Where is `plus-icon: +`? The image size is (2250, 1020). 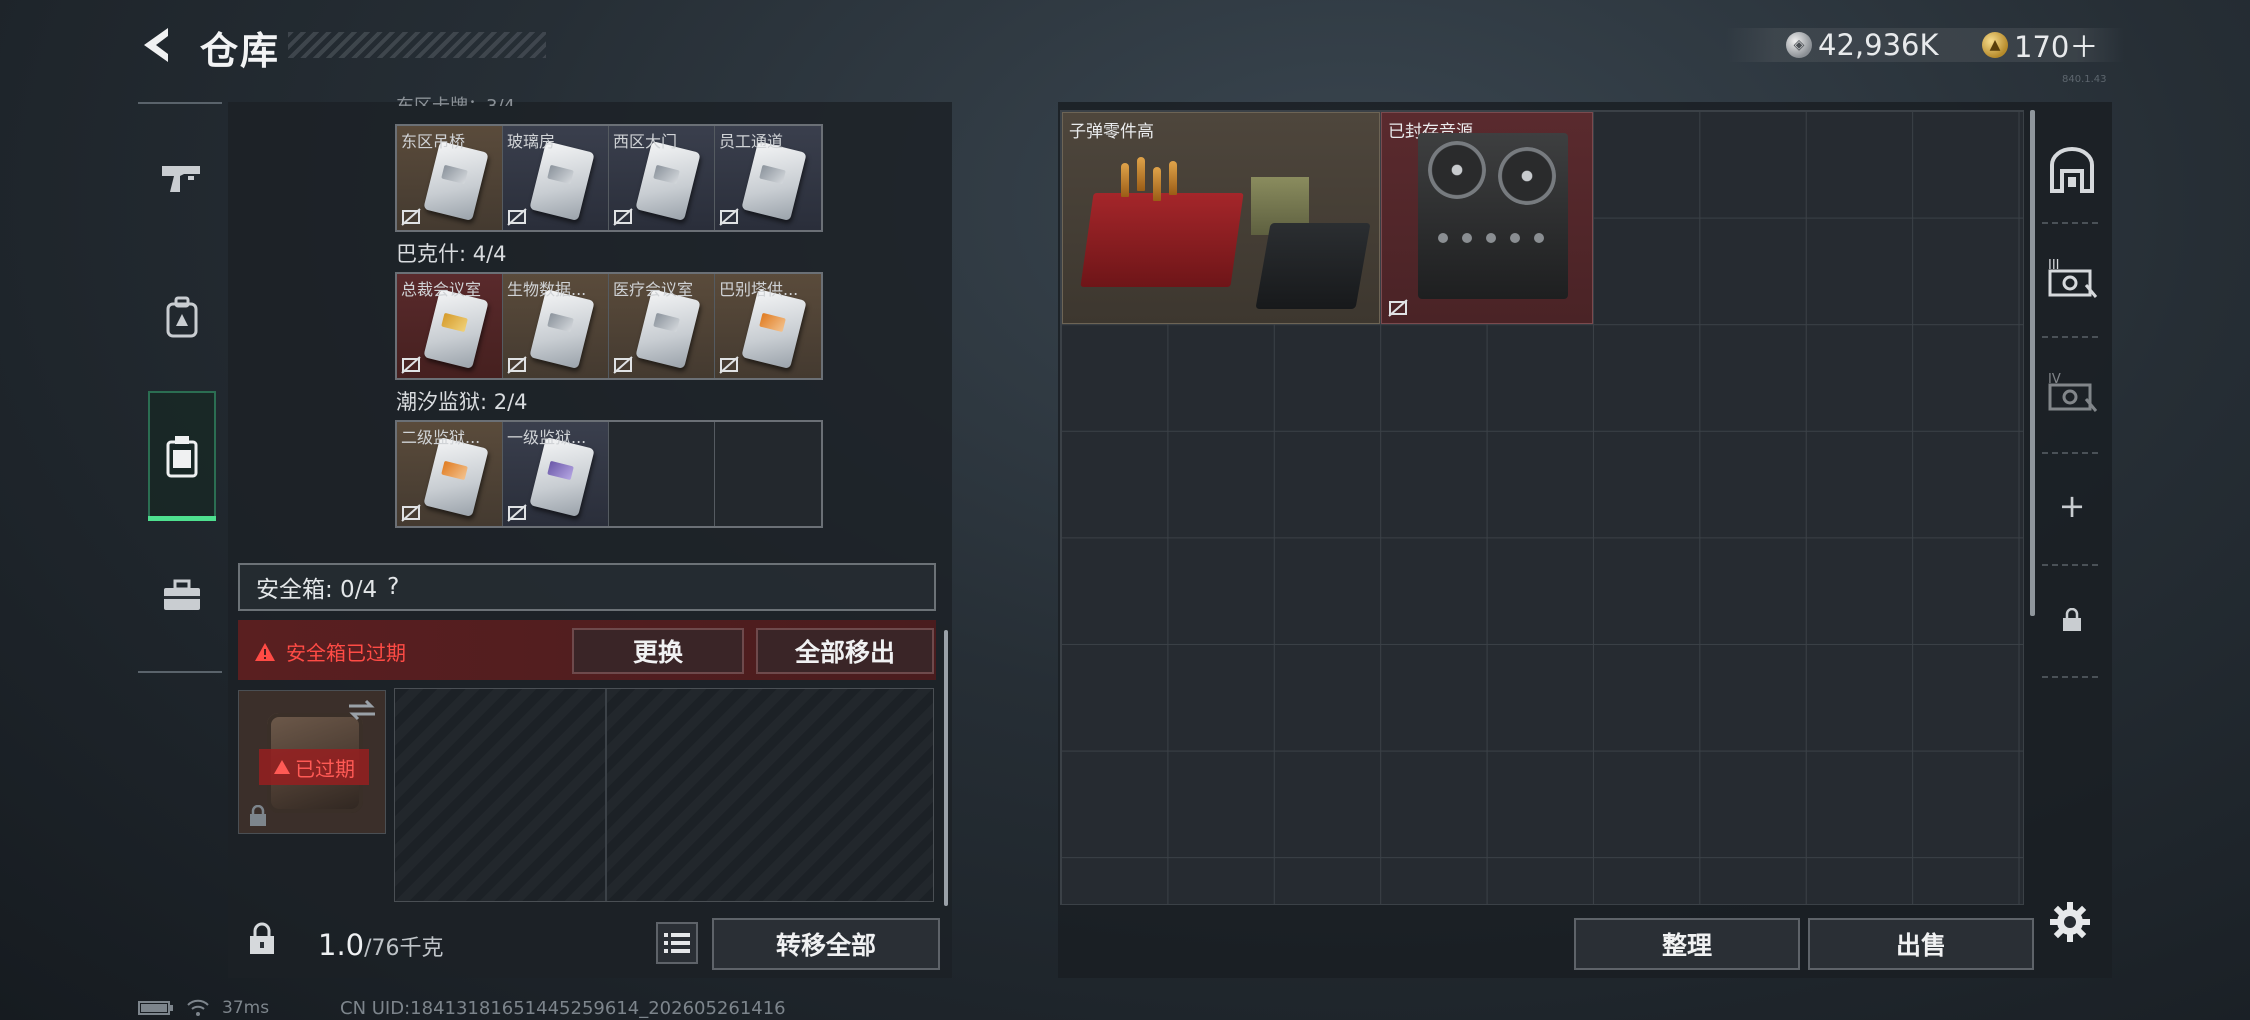 plus-icon: + is located at coordinates (2072, 506).